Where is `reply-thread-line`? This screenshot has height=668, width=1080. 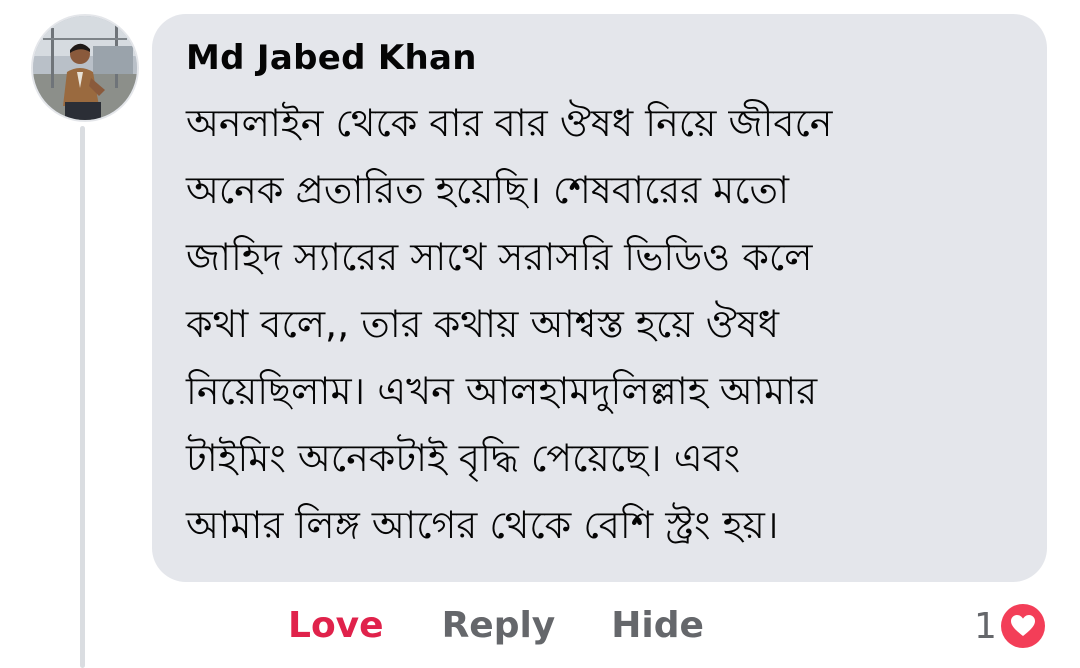 reply-thread-line is located at coordinates (82, 397).